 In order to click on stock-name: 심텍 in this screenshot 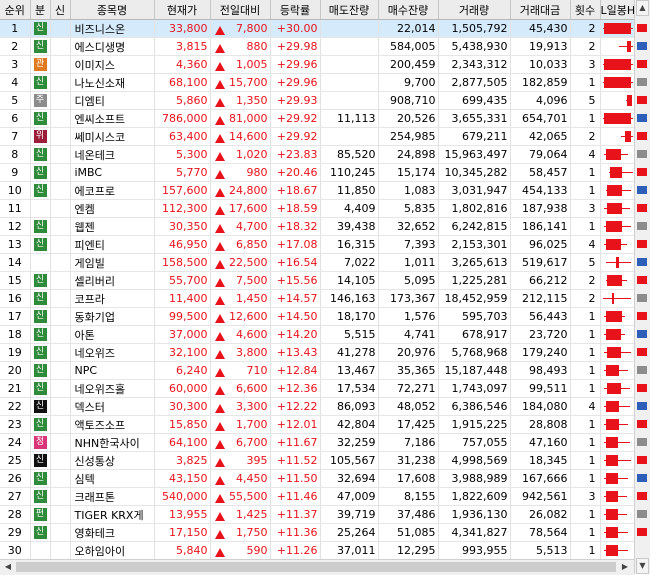, I will do `click(112, 478)`.